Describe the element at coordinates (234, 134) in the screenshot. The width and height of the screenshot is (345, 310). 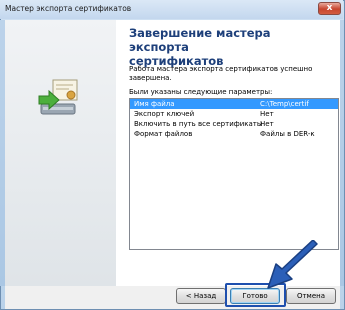
I see `params-row: Формат файлов Файлы в DER-к` at that location.